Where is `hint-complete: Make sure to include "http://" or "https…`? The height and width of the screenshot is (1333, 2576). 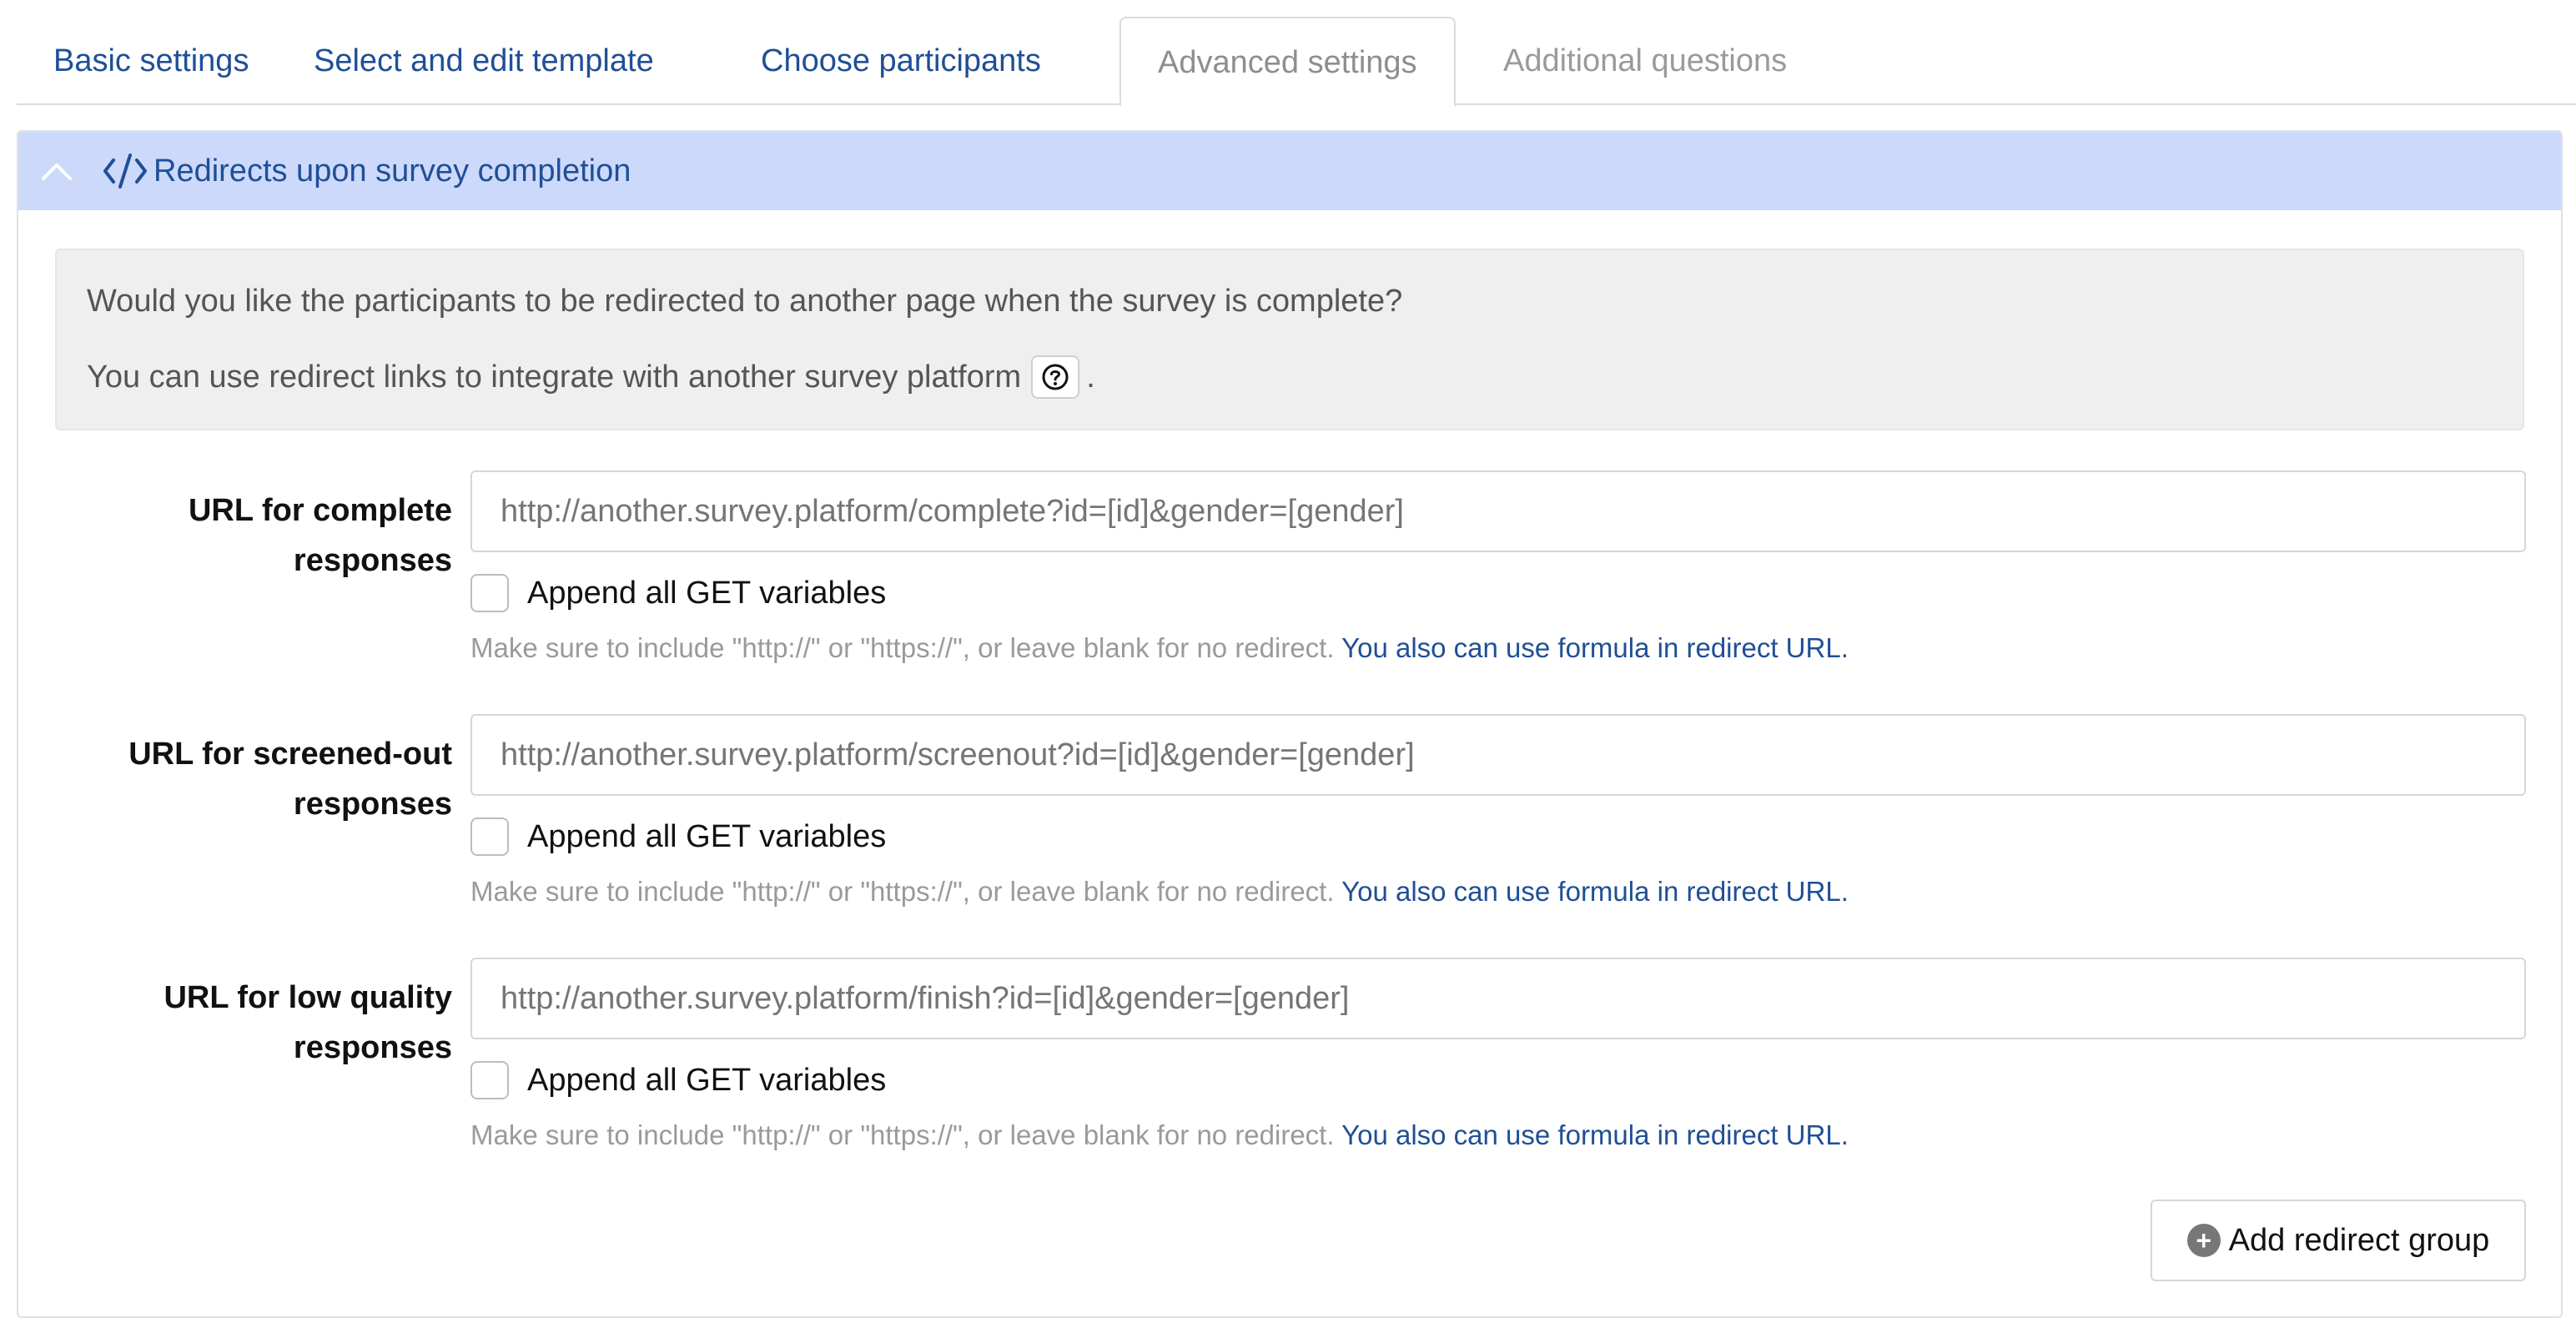
hint-complete: Make sure to include "http://" or "https… is located at coordinates (1159, 647).